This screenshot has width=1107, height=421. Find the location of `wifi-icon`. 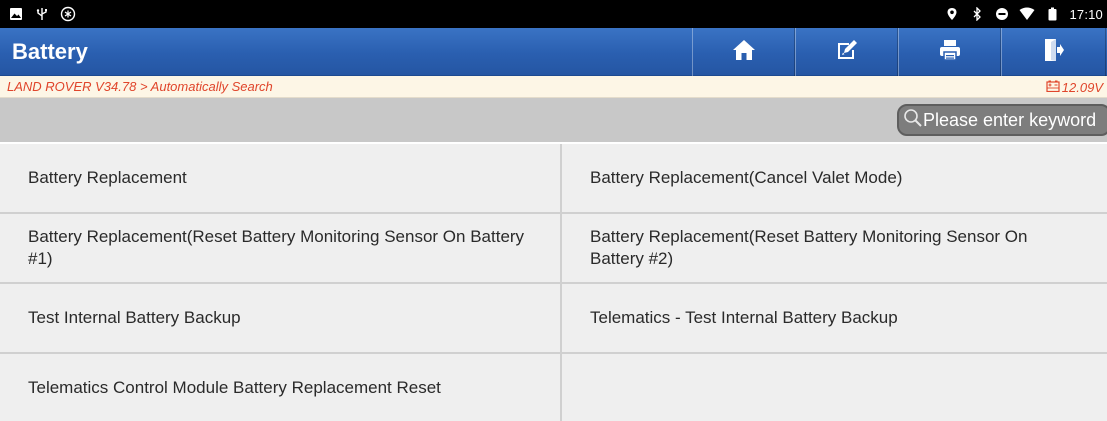

wifi-icon is located at coordinates (1027, 14).